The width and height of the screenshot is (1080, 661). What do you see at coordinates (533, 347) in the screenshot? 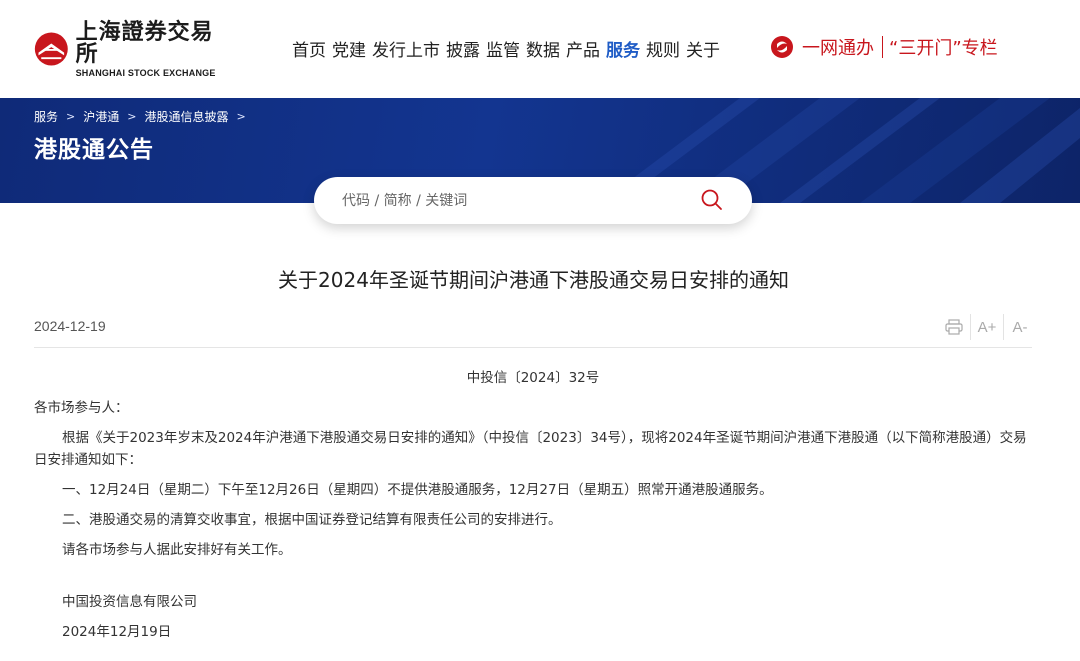
I see `title-divider` at bounding box center [533, 347].